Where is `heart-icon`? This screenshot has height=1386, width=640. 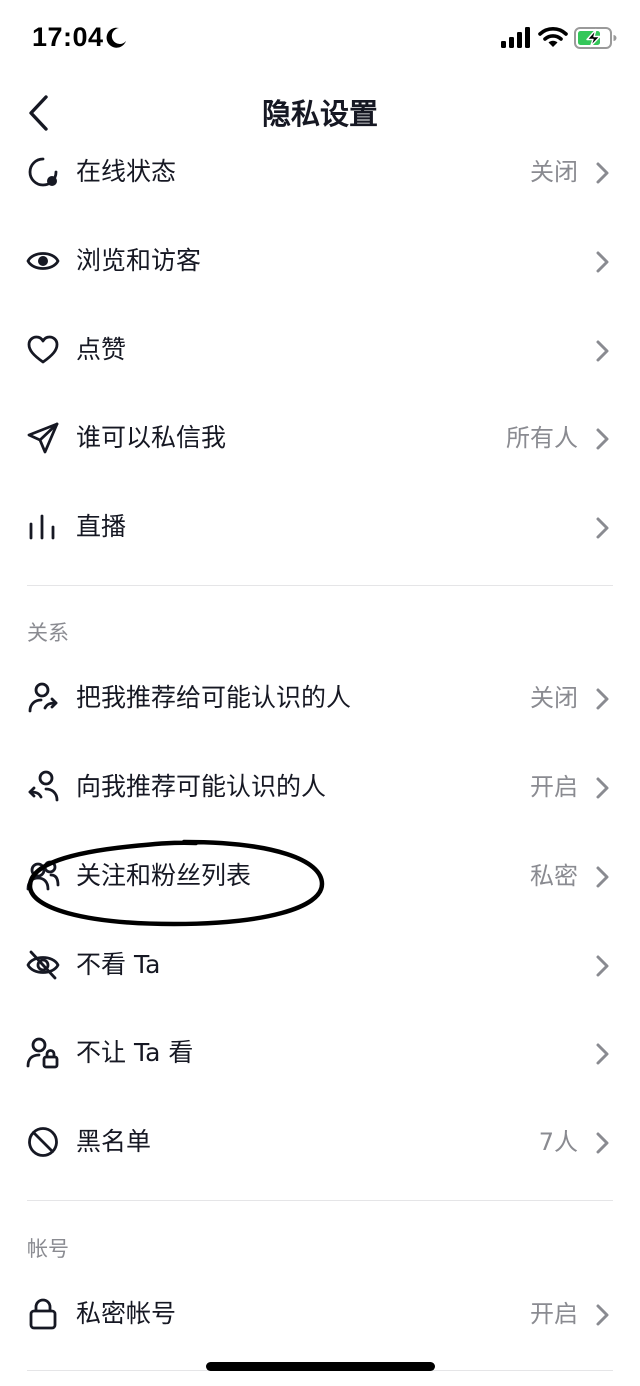
heart-icon is located at coordinates (43, 350).